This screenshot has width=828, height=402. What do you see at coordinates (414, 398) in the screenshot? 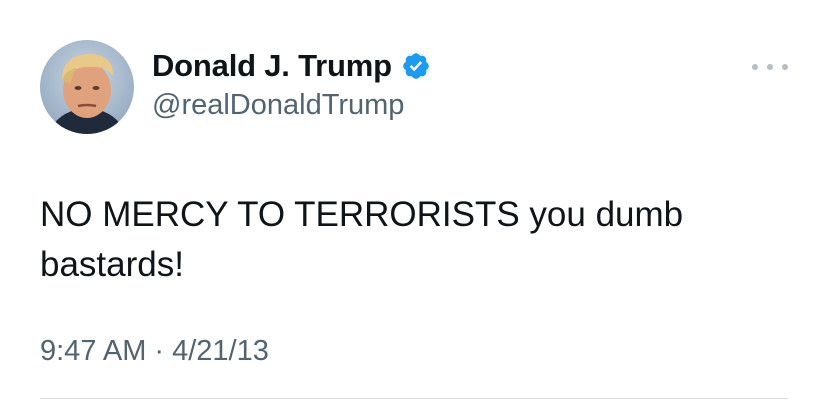
I see `divider` at bounding box center [414, 398].